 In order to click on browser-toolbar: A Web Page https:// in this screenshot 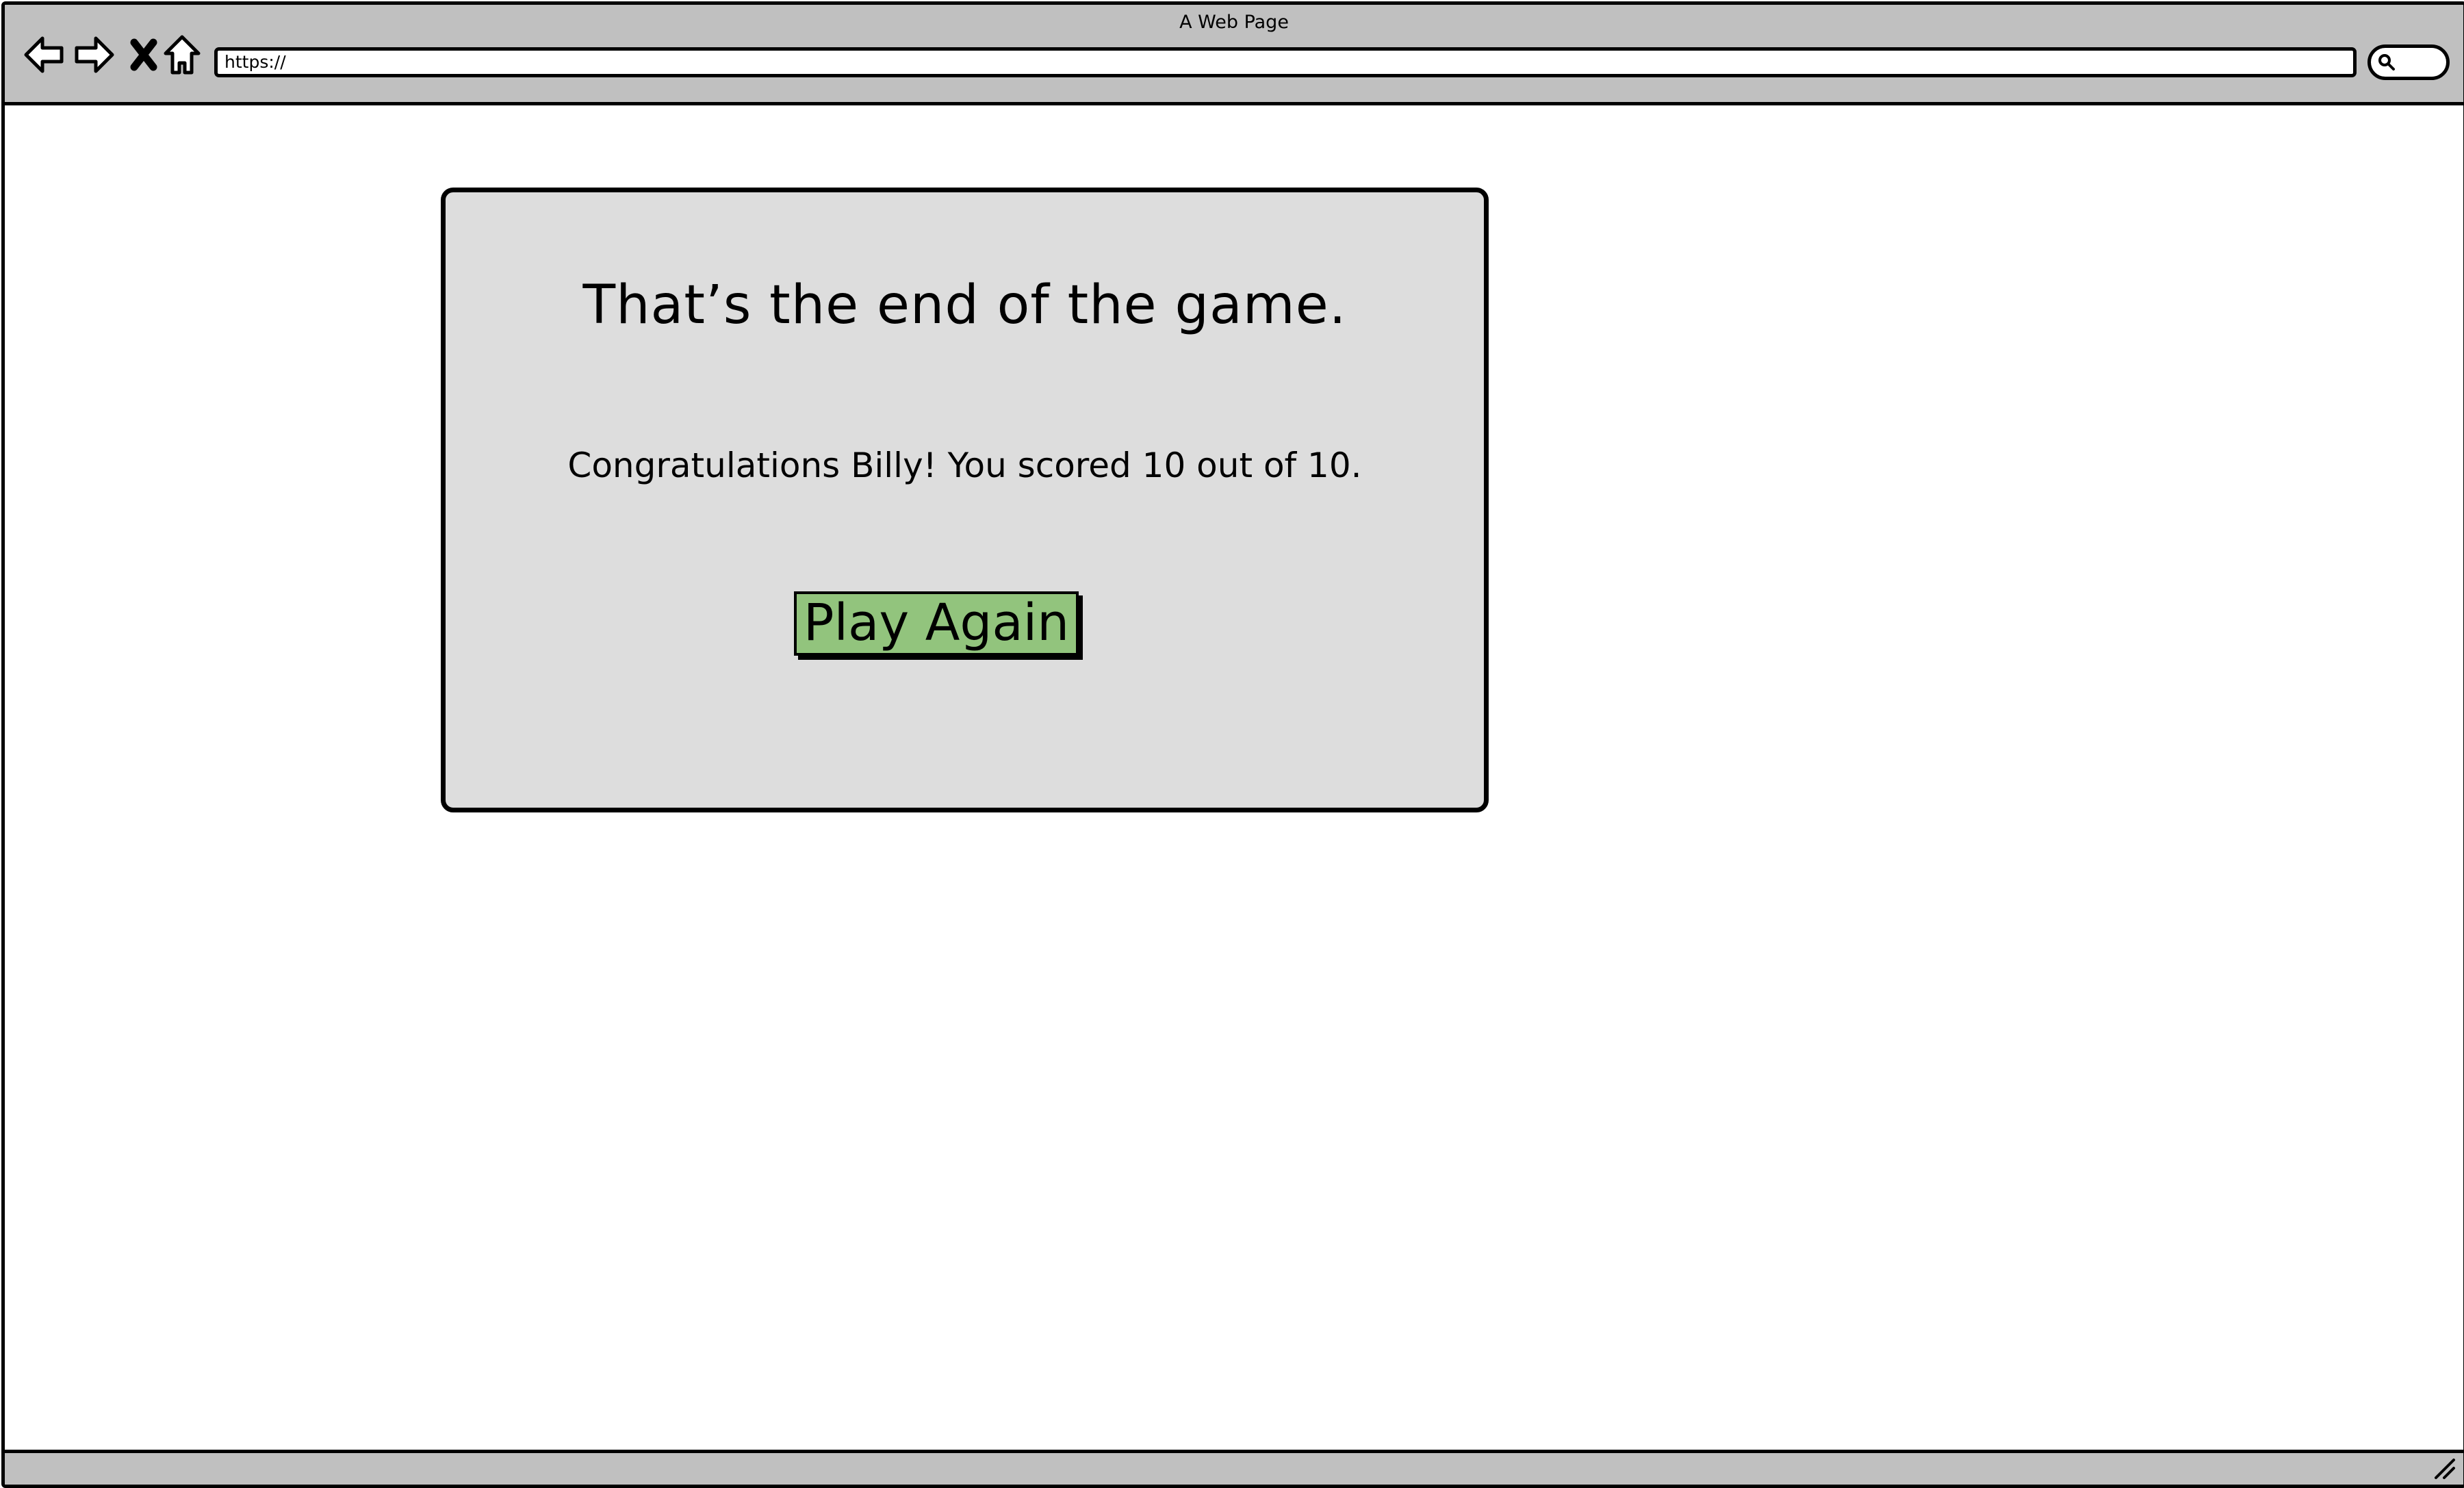, I will do `click(1234, 55)`.